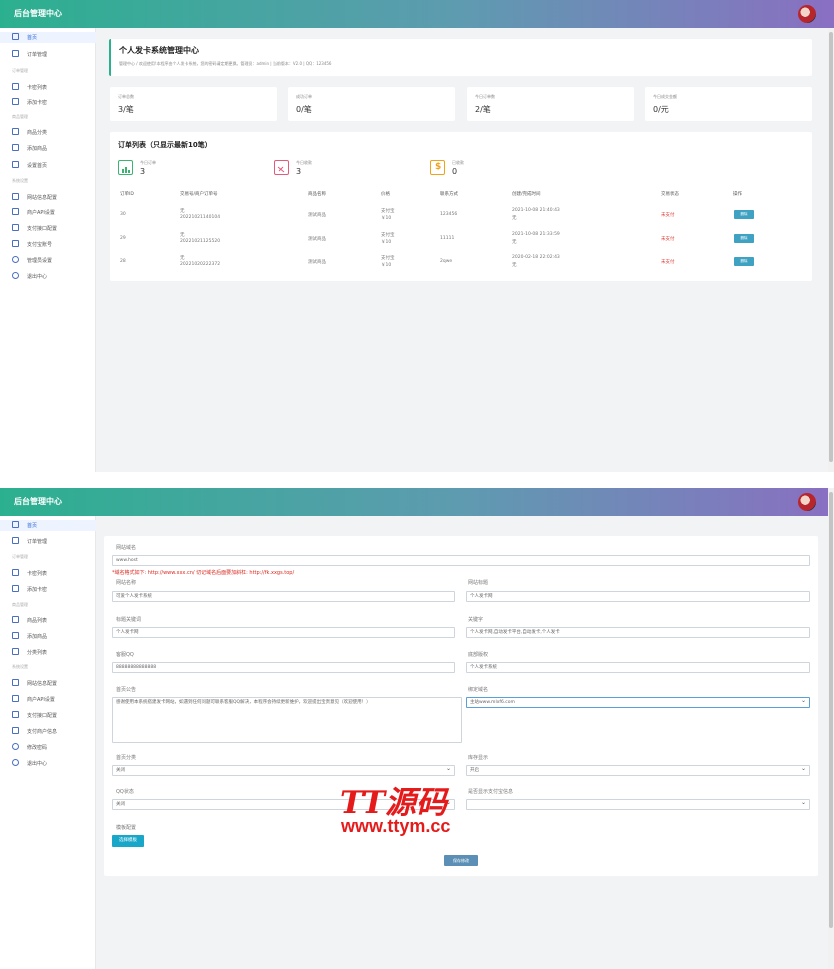  I want to click on cell-id: 29, so click(123, 238).